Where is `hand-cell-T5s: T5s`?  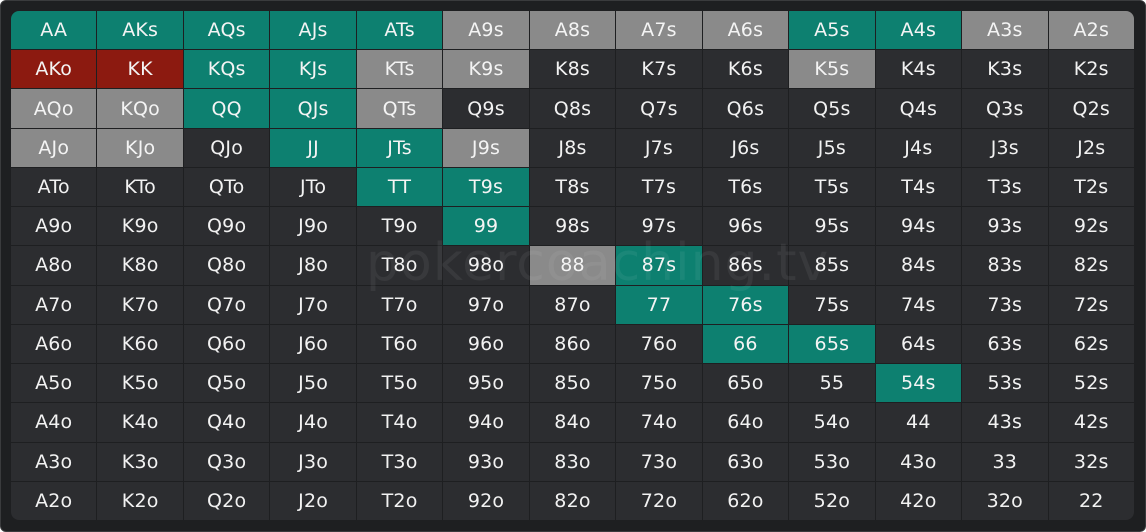
hand-cell-T5s: T5s is located at coordinates (832, 187).